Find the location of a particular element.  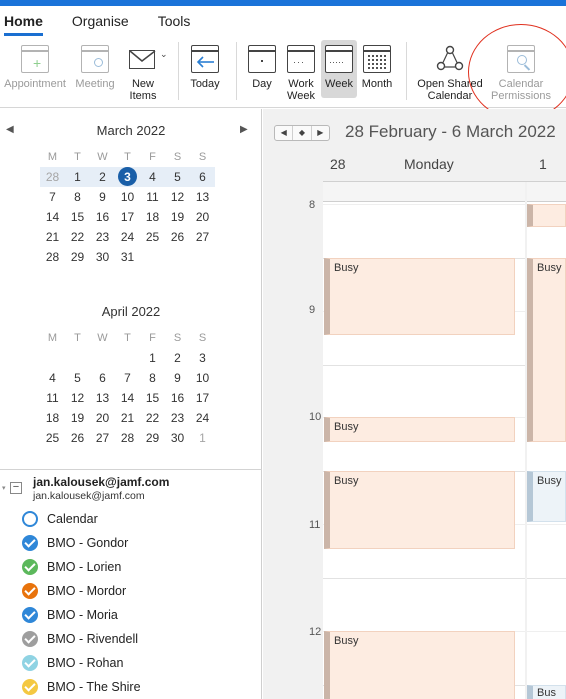

calendar-list-item: BMO - Rohan is located at coordinates (72, 663).